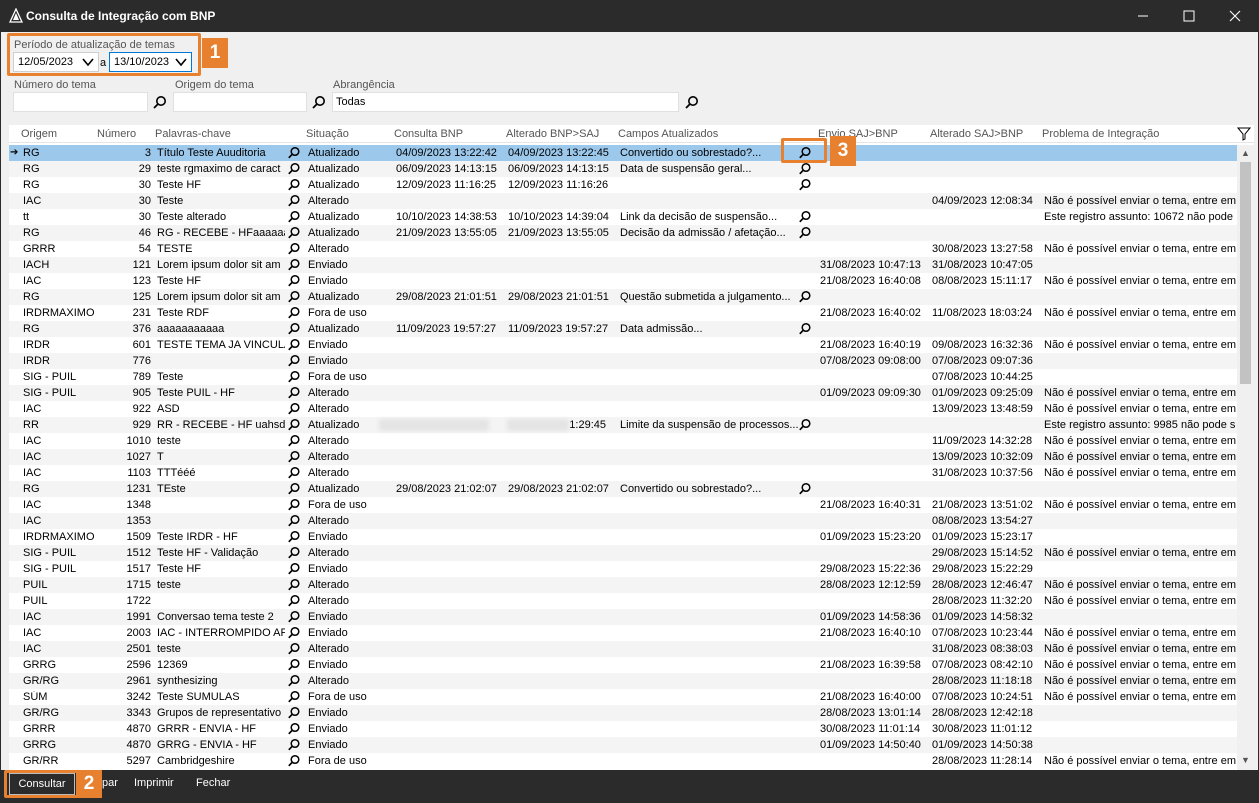  Describe the element at coordinates (1143, 16) in the screenshot. I see `minimize-button` at that location.